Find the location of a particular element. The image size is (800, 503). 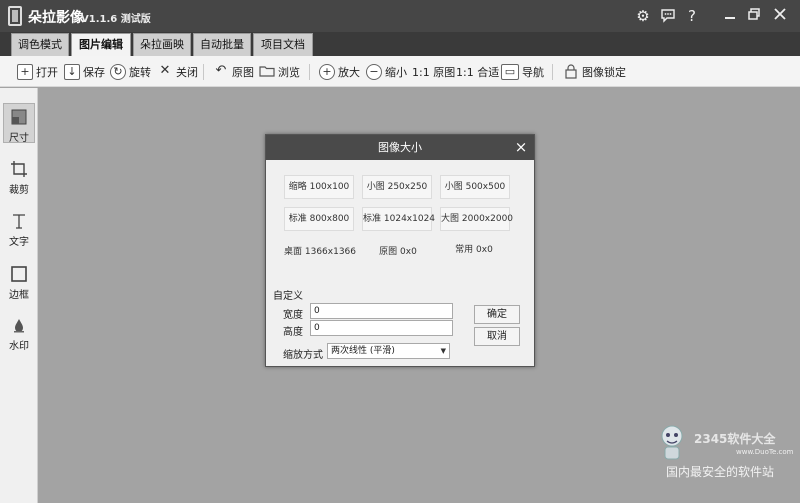

title-bar: 朵拉影像 V1.1.6 测试版 ⚙ ? is located at coordinates (400, 16).